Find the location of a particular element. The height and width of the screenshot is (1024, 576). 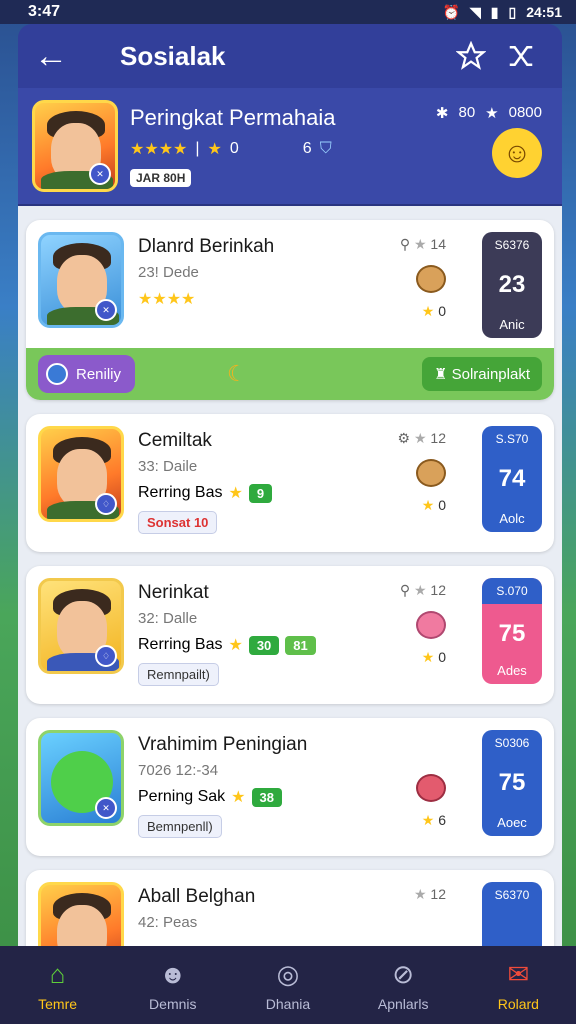

rank-tag-2: 81 is located at coordinates (300, 645).